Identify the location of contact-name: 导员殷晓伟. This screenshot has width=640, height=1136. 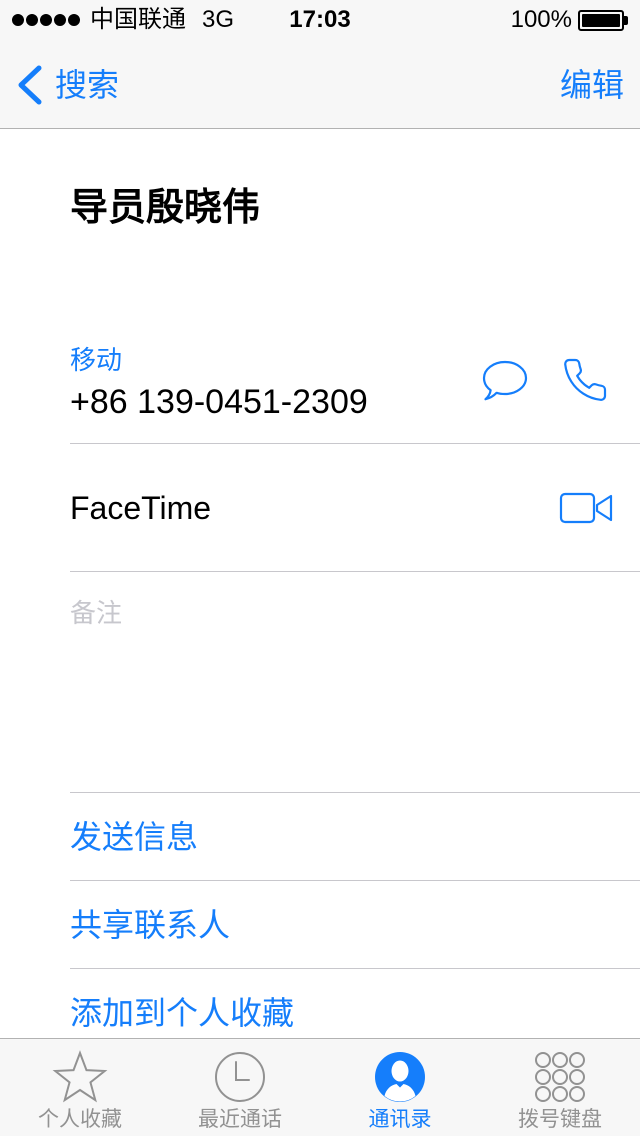
(165, 208).